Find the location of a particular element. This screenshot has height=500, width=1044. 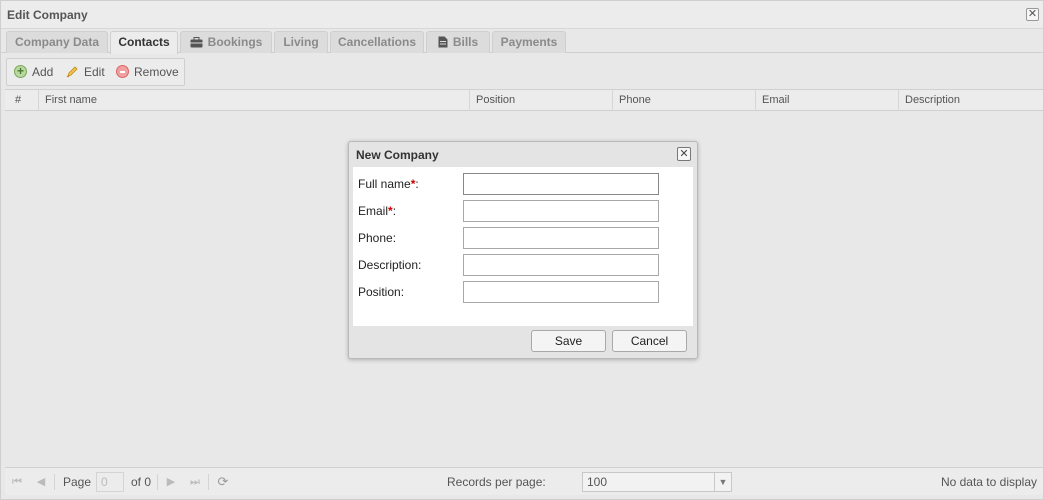

email-row: Email*: is located at coordinates (523, 211).